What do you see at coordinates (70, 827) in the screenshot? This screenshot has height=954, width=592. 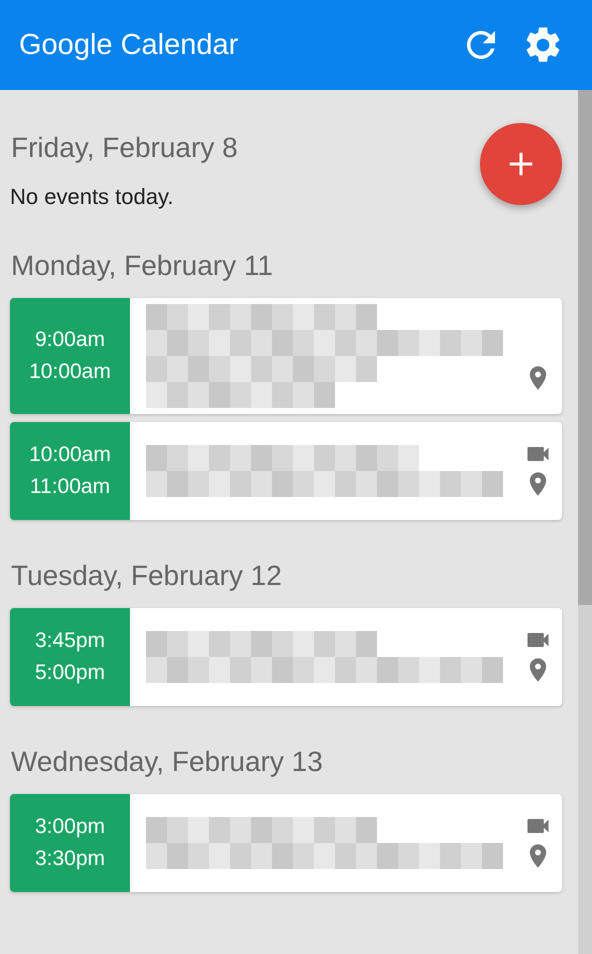 I see `start-time: 3:00pm` at bounding box center [70, 827].